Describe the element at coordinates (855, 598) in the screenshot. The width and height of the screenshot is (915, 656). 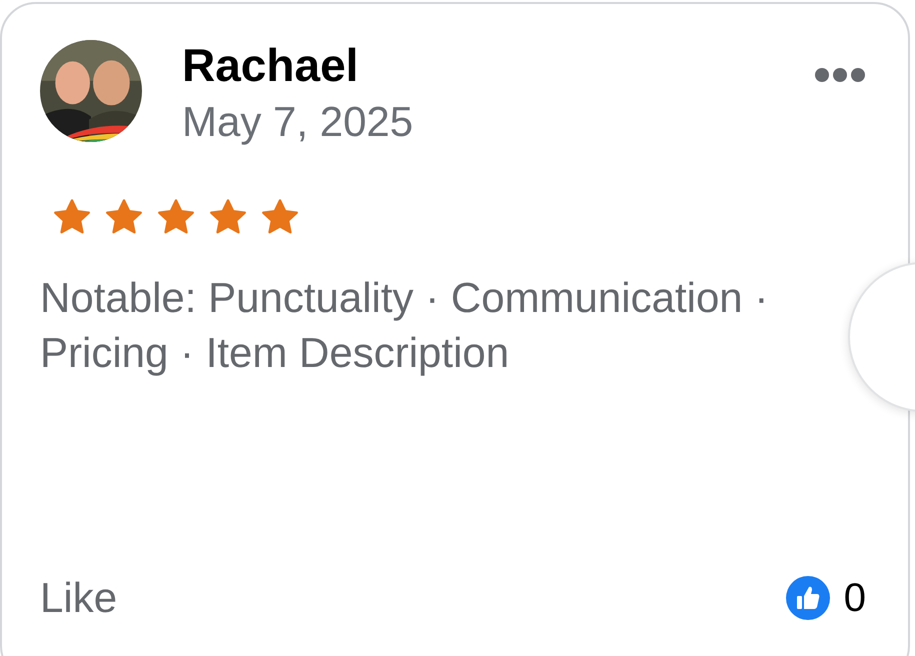
I see `like-count: 0` at that location.